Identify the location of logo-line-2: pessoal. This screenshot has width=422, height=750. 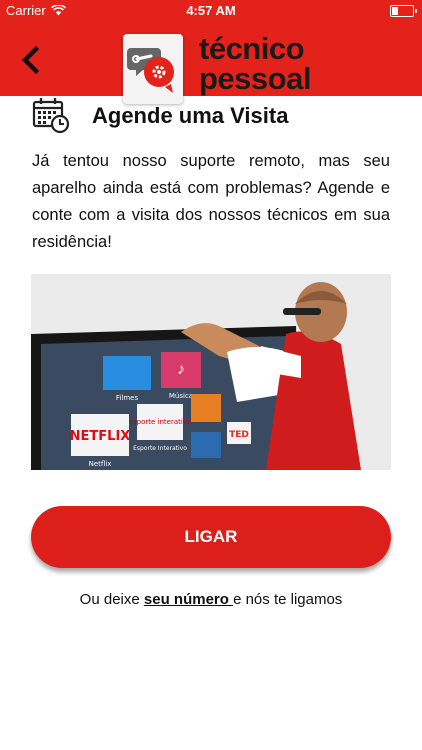
(255, 78).